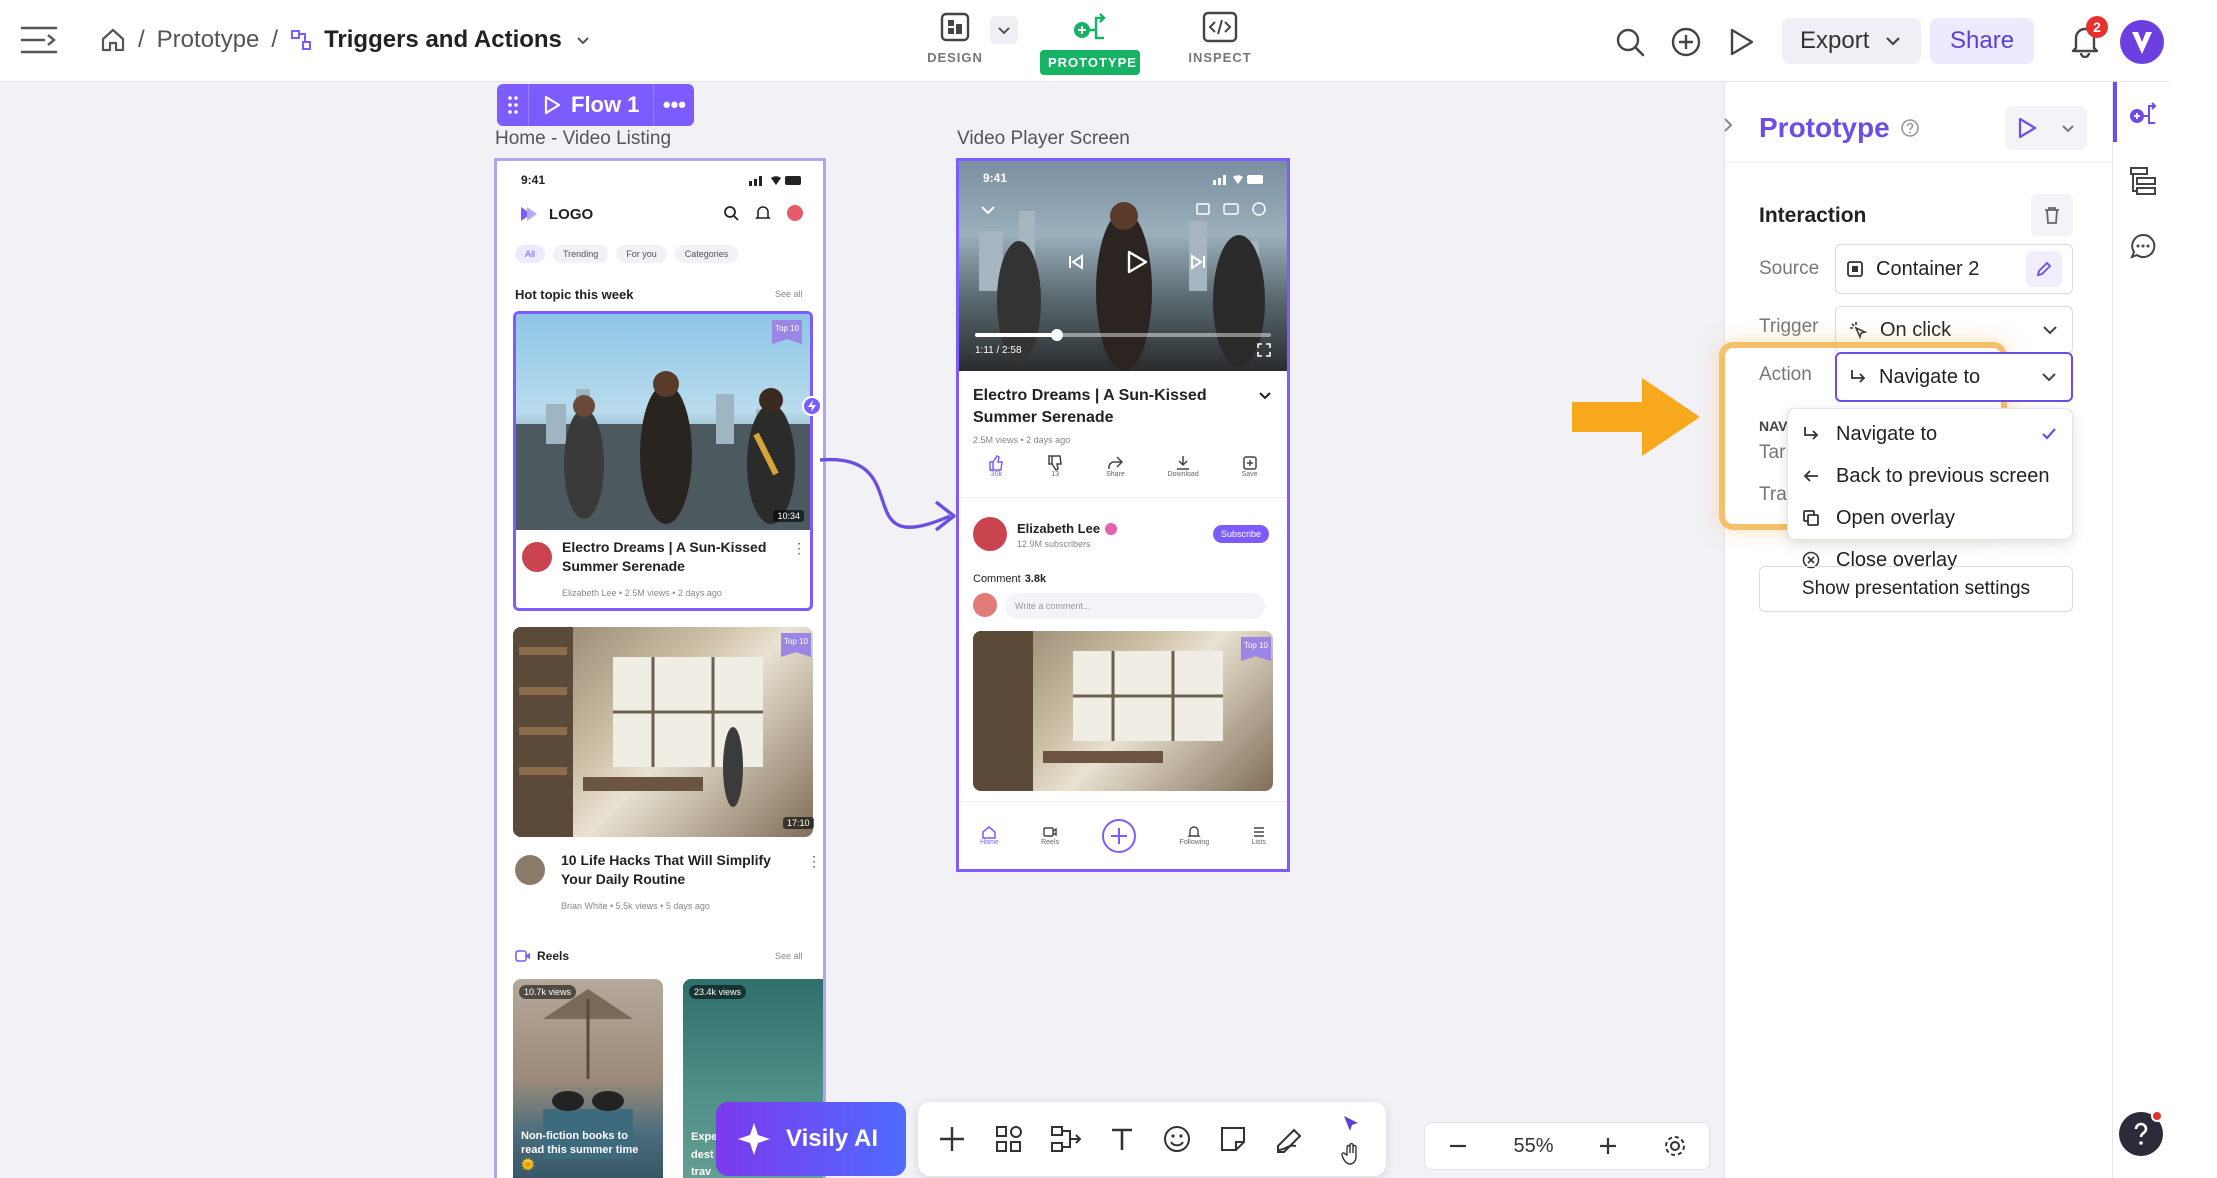  I want to click on zoom-in-button, so click(1608, 1146).